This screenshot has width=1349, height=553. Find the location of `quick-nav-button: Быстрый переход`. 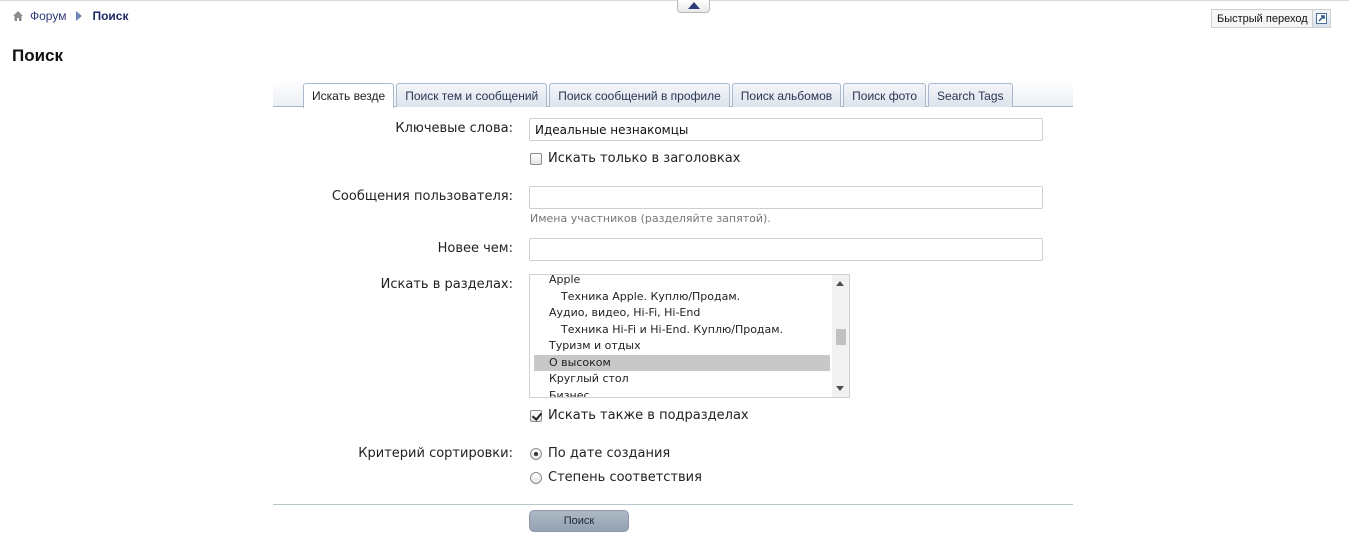

quick-nav-button: Быстрый переход is located at coordinates (1271, 18).